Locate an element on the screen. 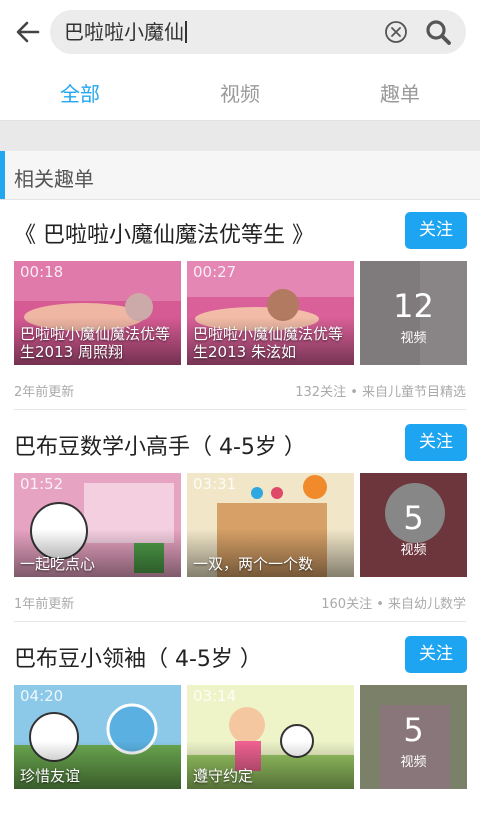 The height and width of the screenshot is (835, 480). tab-all: 全部 is located at coordinates (80, 92).